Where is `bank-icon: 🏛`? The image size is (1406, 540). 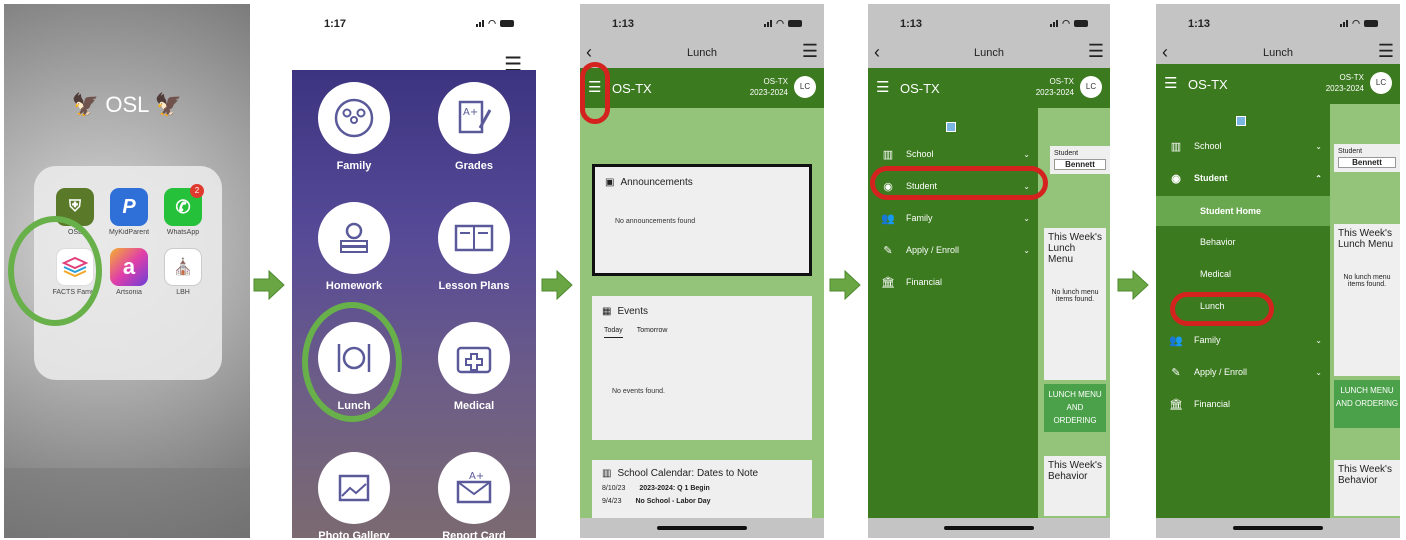 bank-icon: 🏛 is located at coordinates (888, 282).